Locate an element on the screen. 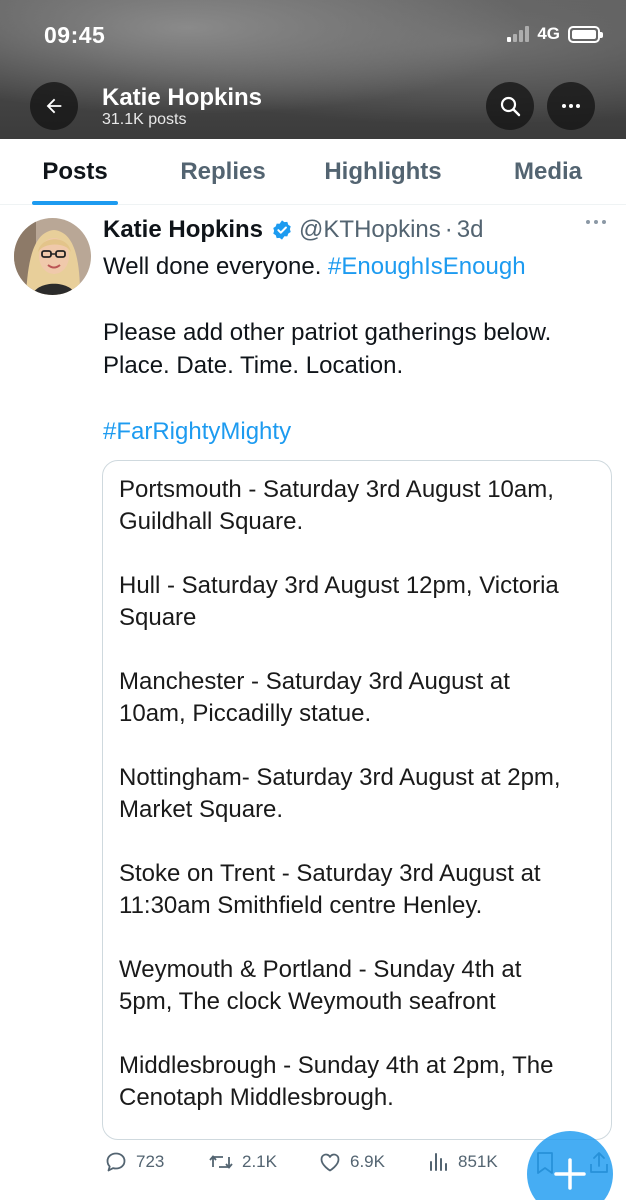 Image resolution: width=626 pixels, height=1200 pixels. embed-line: Square is located at coordinates (158, 617).